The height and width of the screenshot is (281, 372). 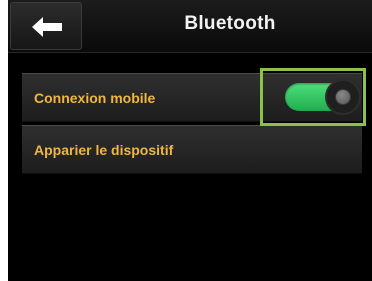 What do you see at coordinates (323, 97) in the screenshot?
I see `mobile-connection-toggle` at bounding box center [323, 97].